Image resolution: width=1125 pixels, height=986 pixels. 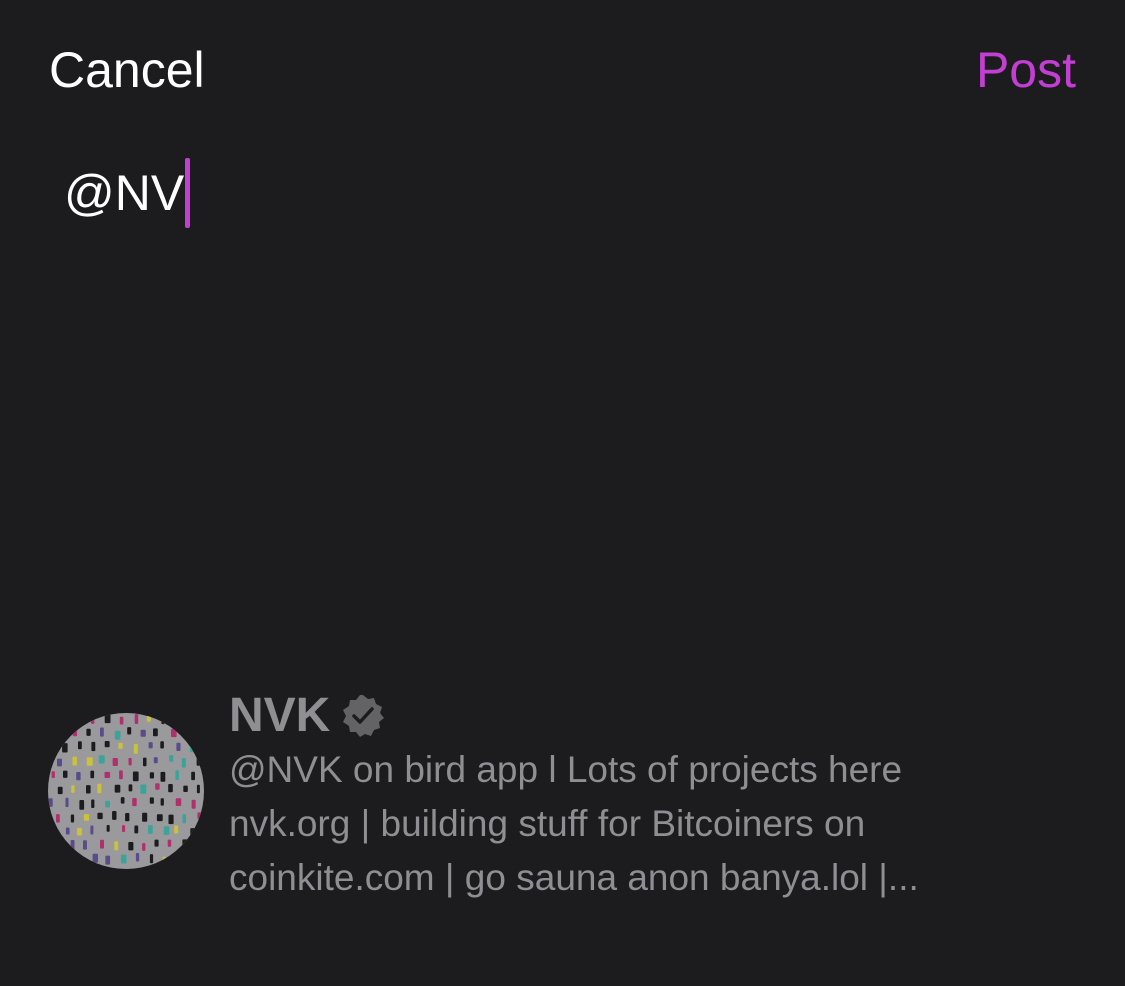 What do you see at coordinates (124, 193) in the screenshot?
I see `post-text-content: @NV` at bounding box center [124, 193].